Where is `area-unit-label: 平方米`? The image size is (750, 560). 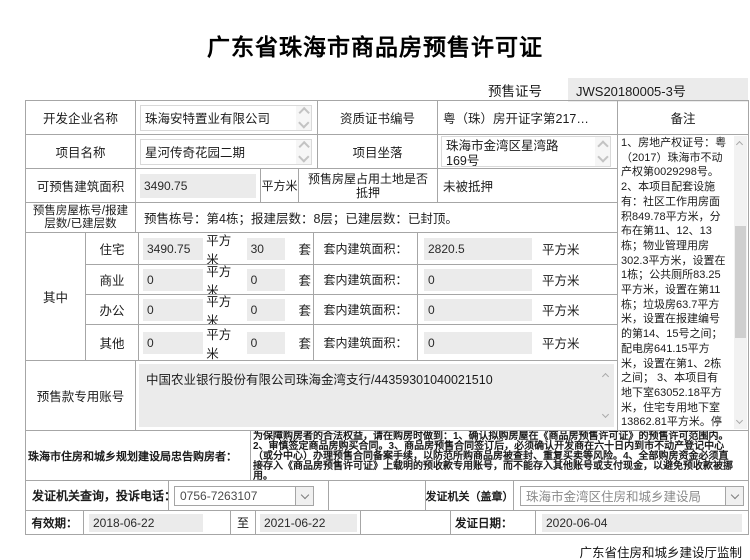
area-unit-label: 平方米 is located at coordinates (280, 186).